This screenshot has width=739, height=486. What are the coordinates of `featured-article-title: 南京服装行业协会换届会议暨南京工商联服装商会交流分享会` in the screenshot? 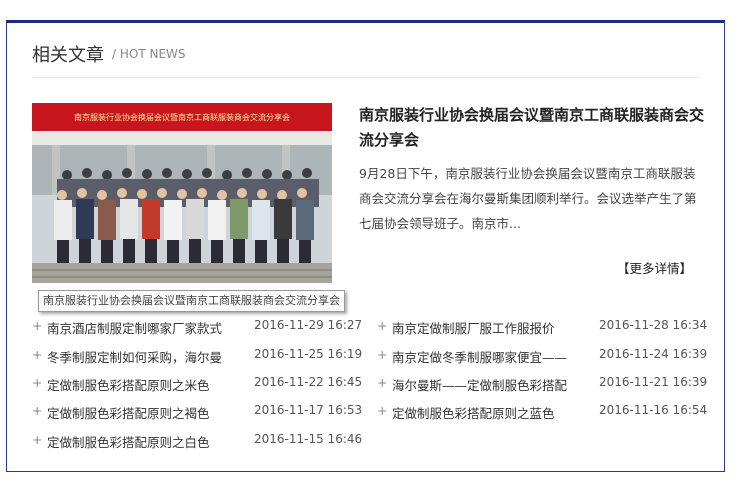 It's located at (531, 128).